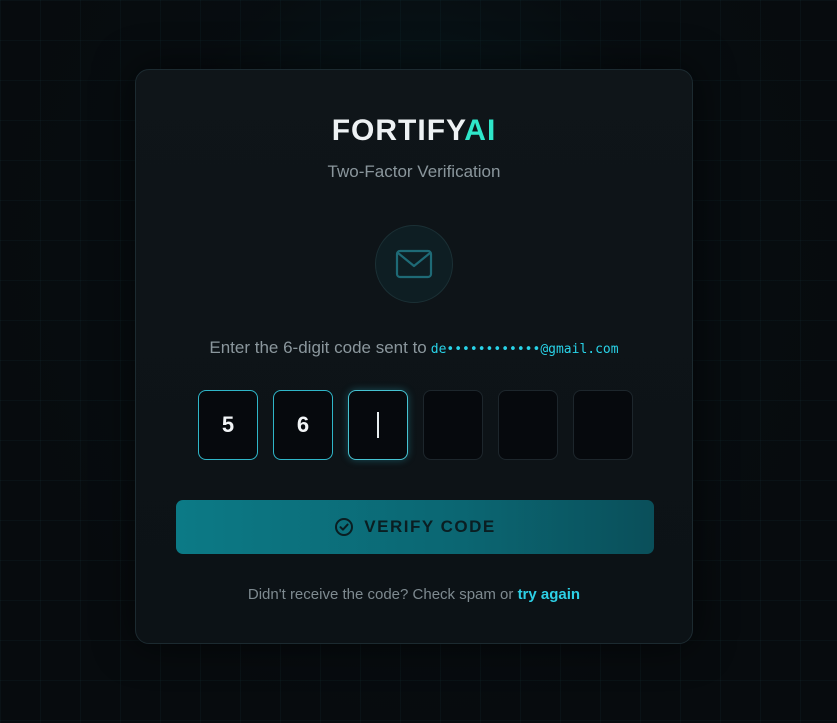  I want to click on mail-icon-container, so click(414, 264).